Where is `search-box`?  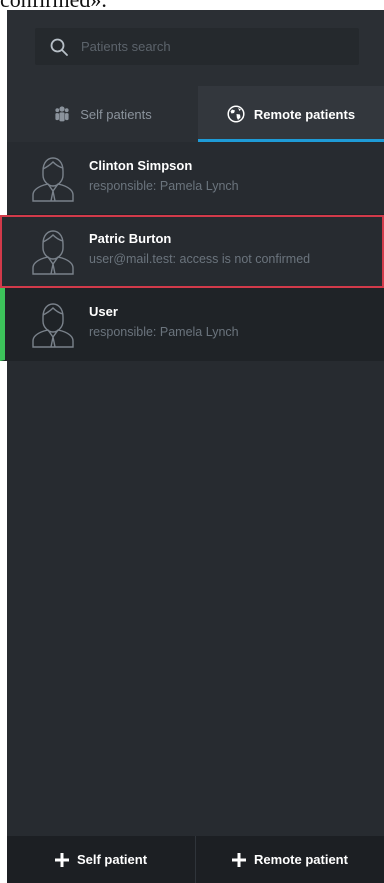 search-box is located at coordinates (197, 46).